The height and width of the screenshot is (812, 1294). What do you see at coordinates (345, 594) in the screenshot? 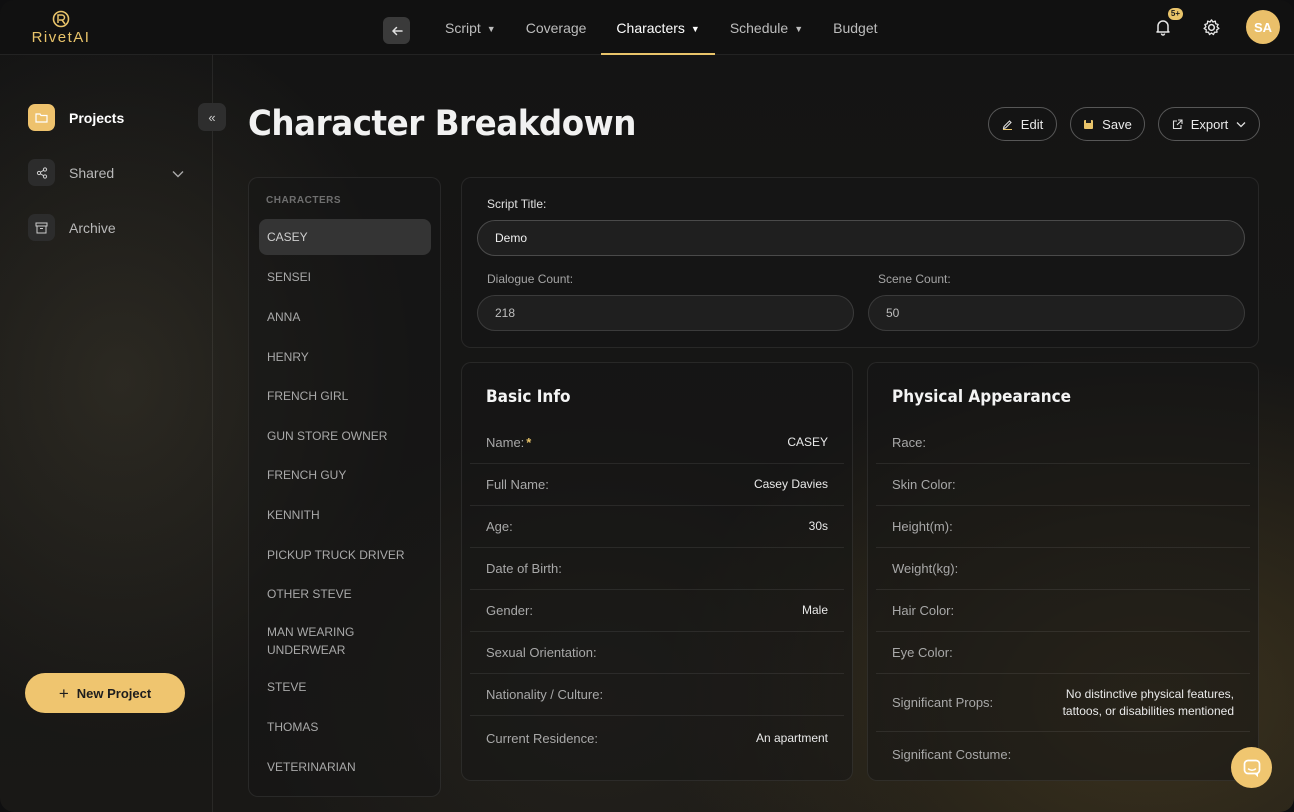
I see `list-item: OTHER STEVE` at bounding box center [345, 594].